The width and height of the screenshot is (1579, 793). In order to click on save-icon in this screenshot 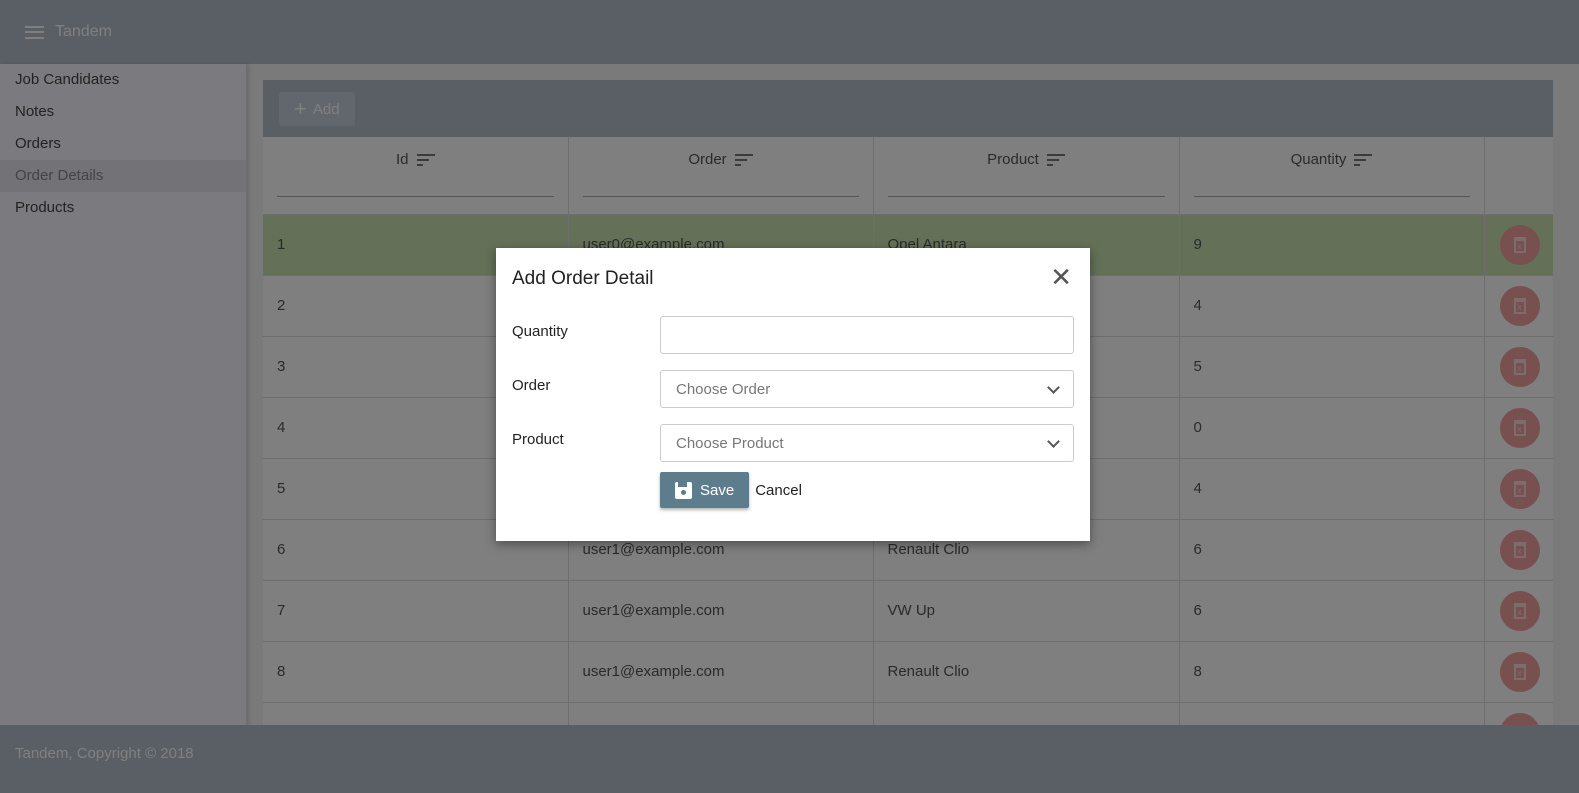, I will do `click(683, 490)`.